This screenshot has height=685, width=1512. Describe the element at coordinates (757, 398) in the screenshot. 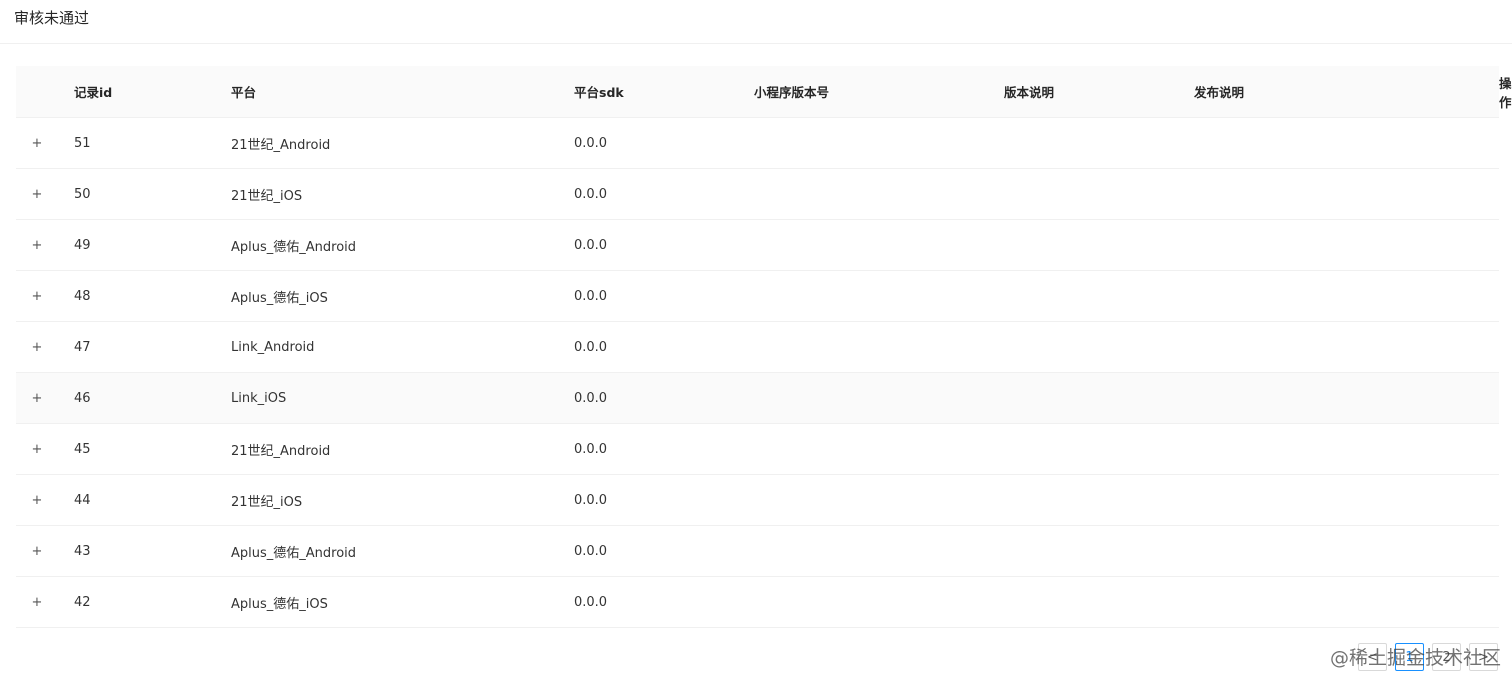

I see `table-row: +46 Link_iOS 0.0.0` at that location.